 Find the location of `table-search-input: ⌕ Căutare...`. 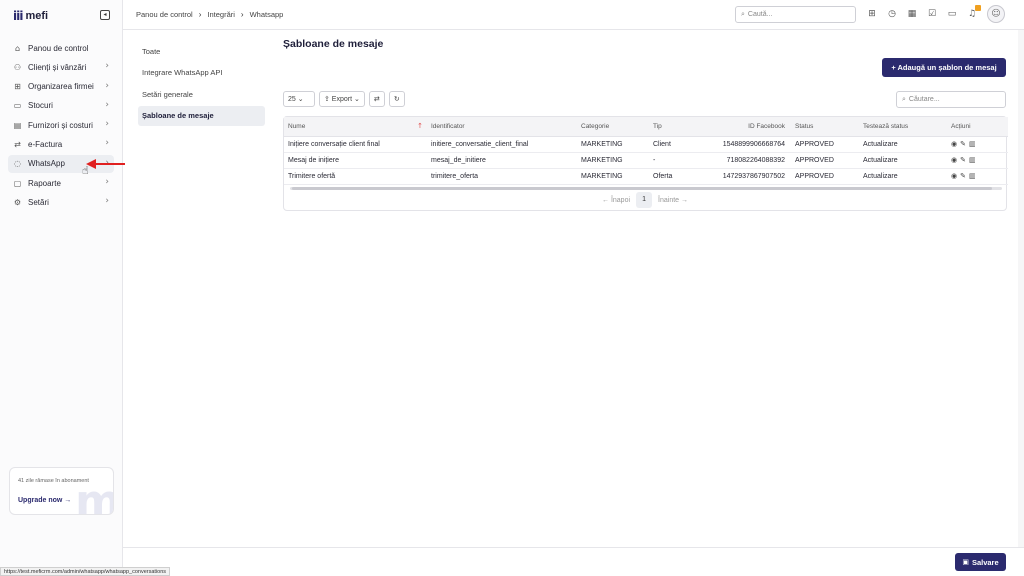

table-search-input: ⌕ Căutare... is located at coordinates (951, 99).